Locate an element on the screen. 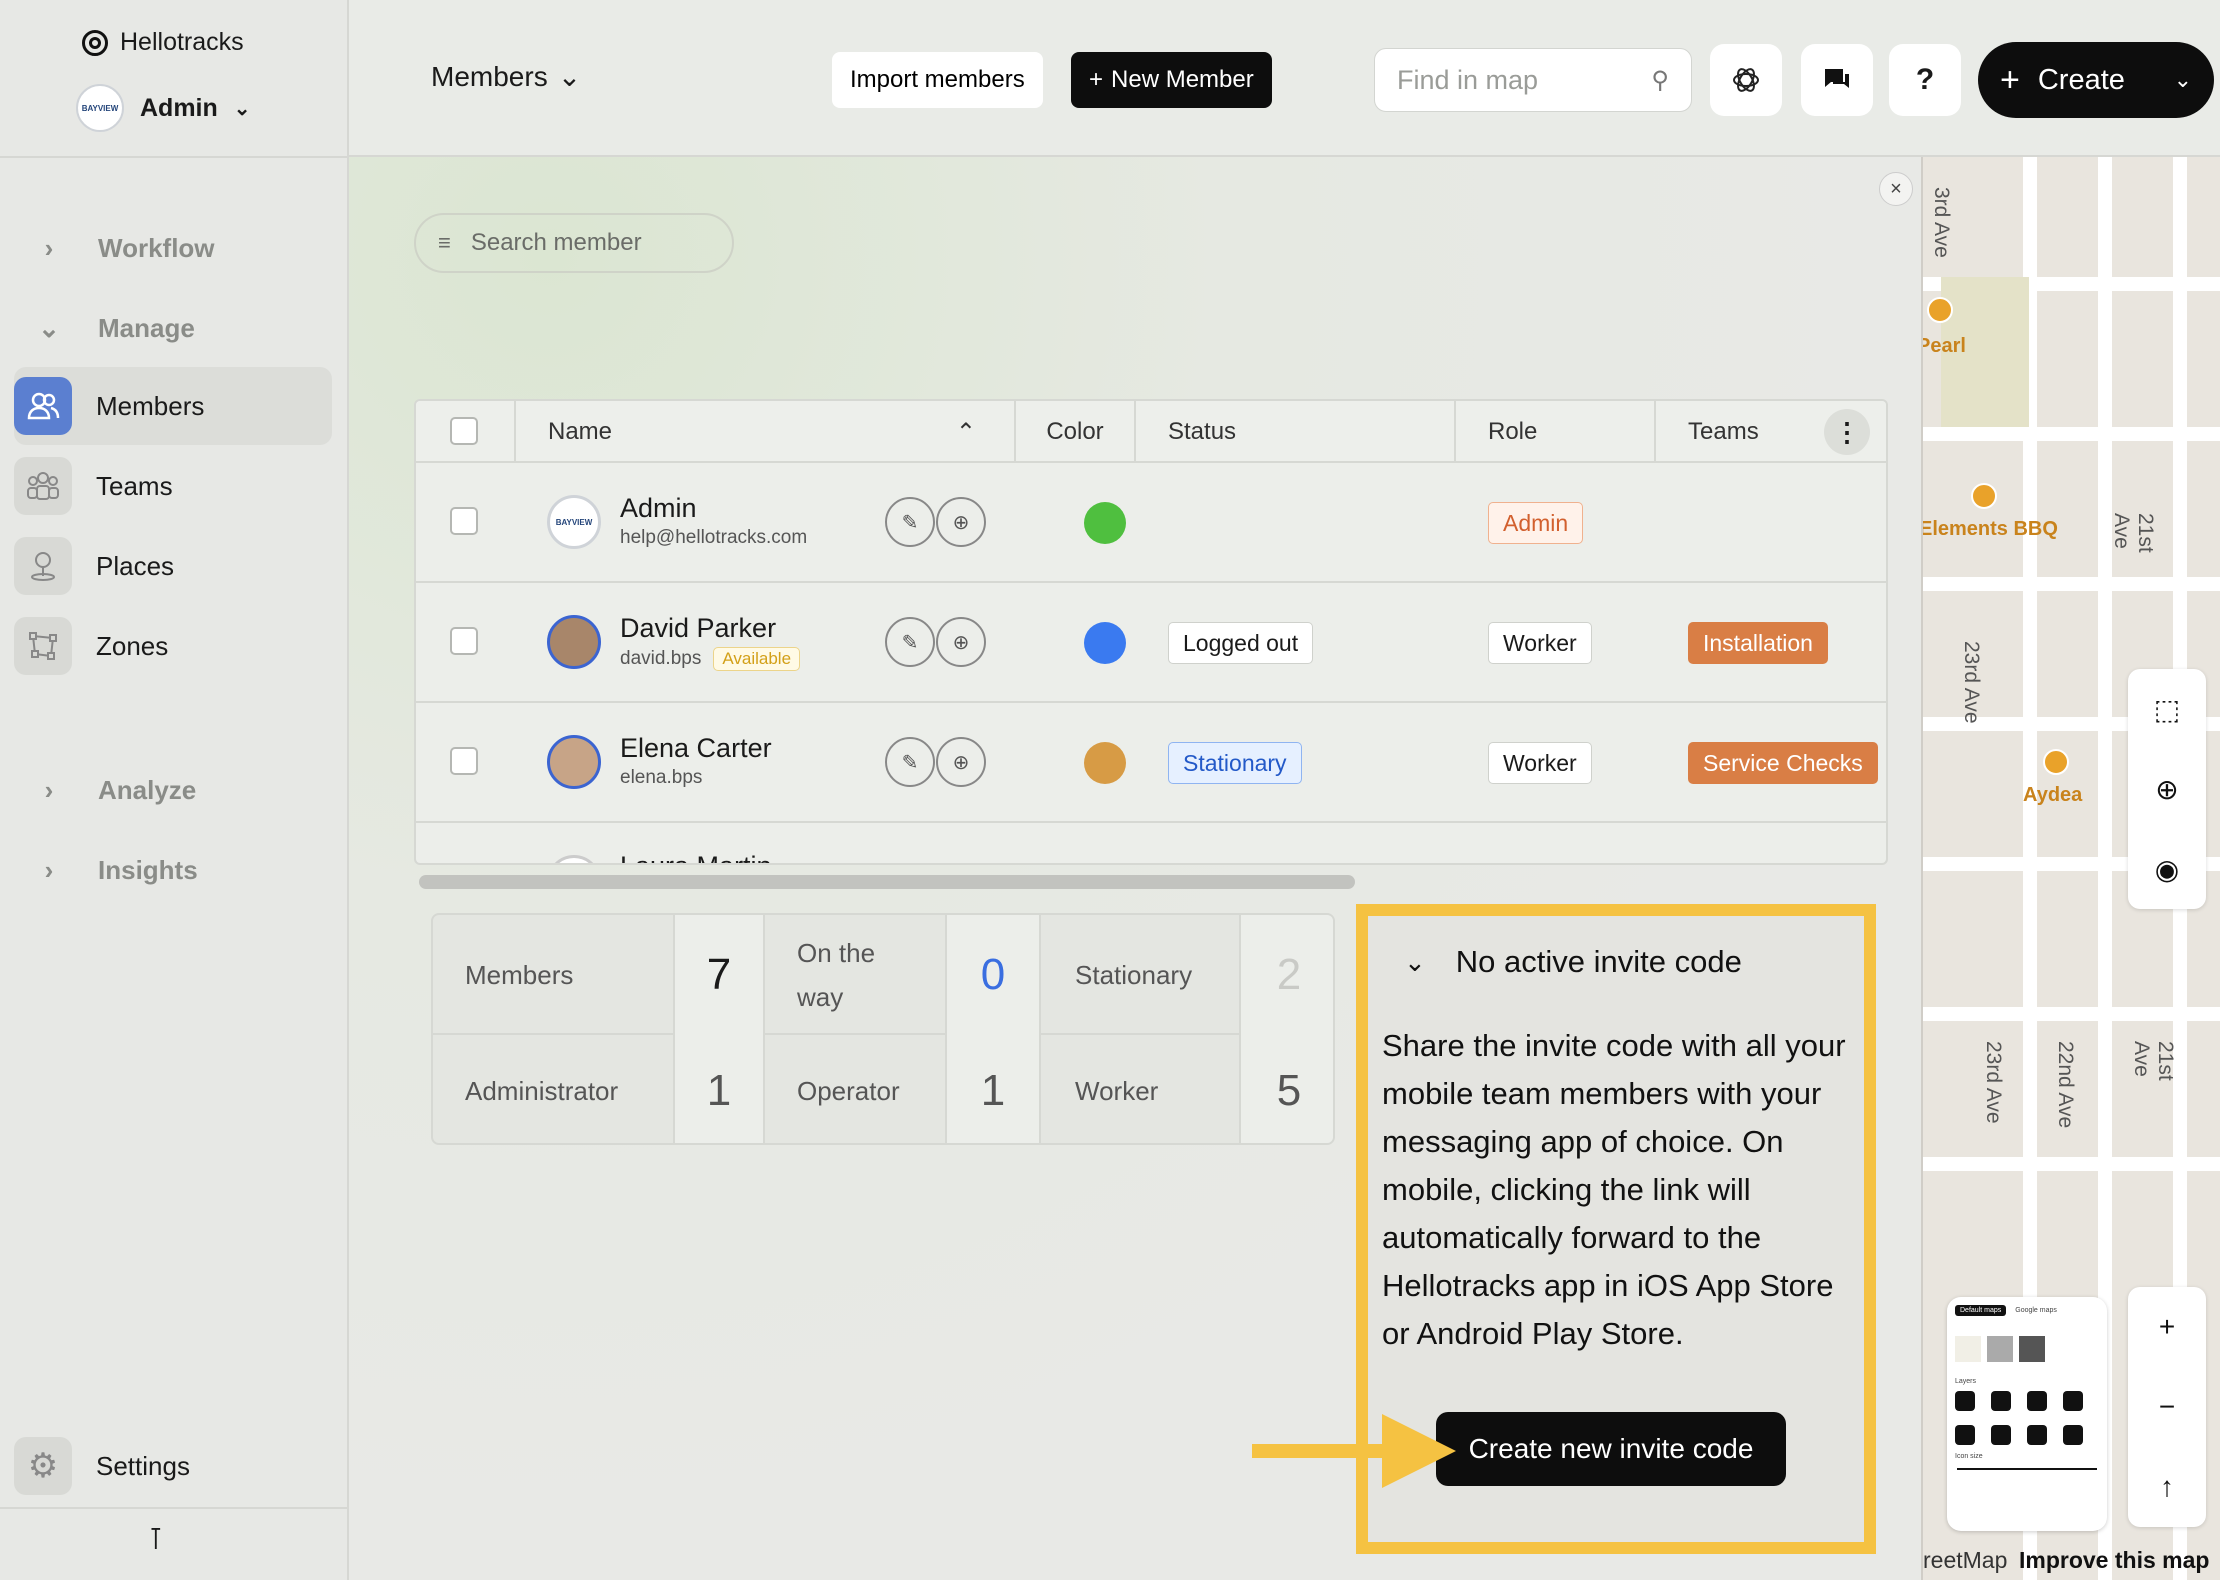 This screenshot has width=2220, height=1580. ai-assistant-button is located at coordinates (1746, 80).